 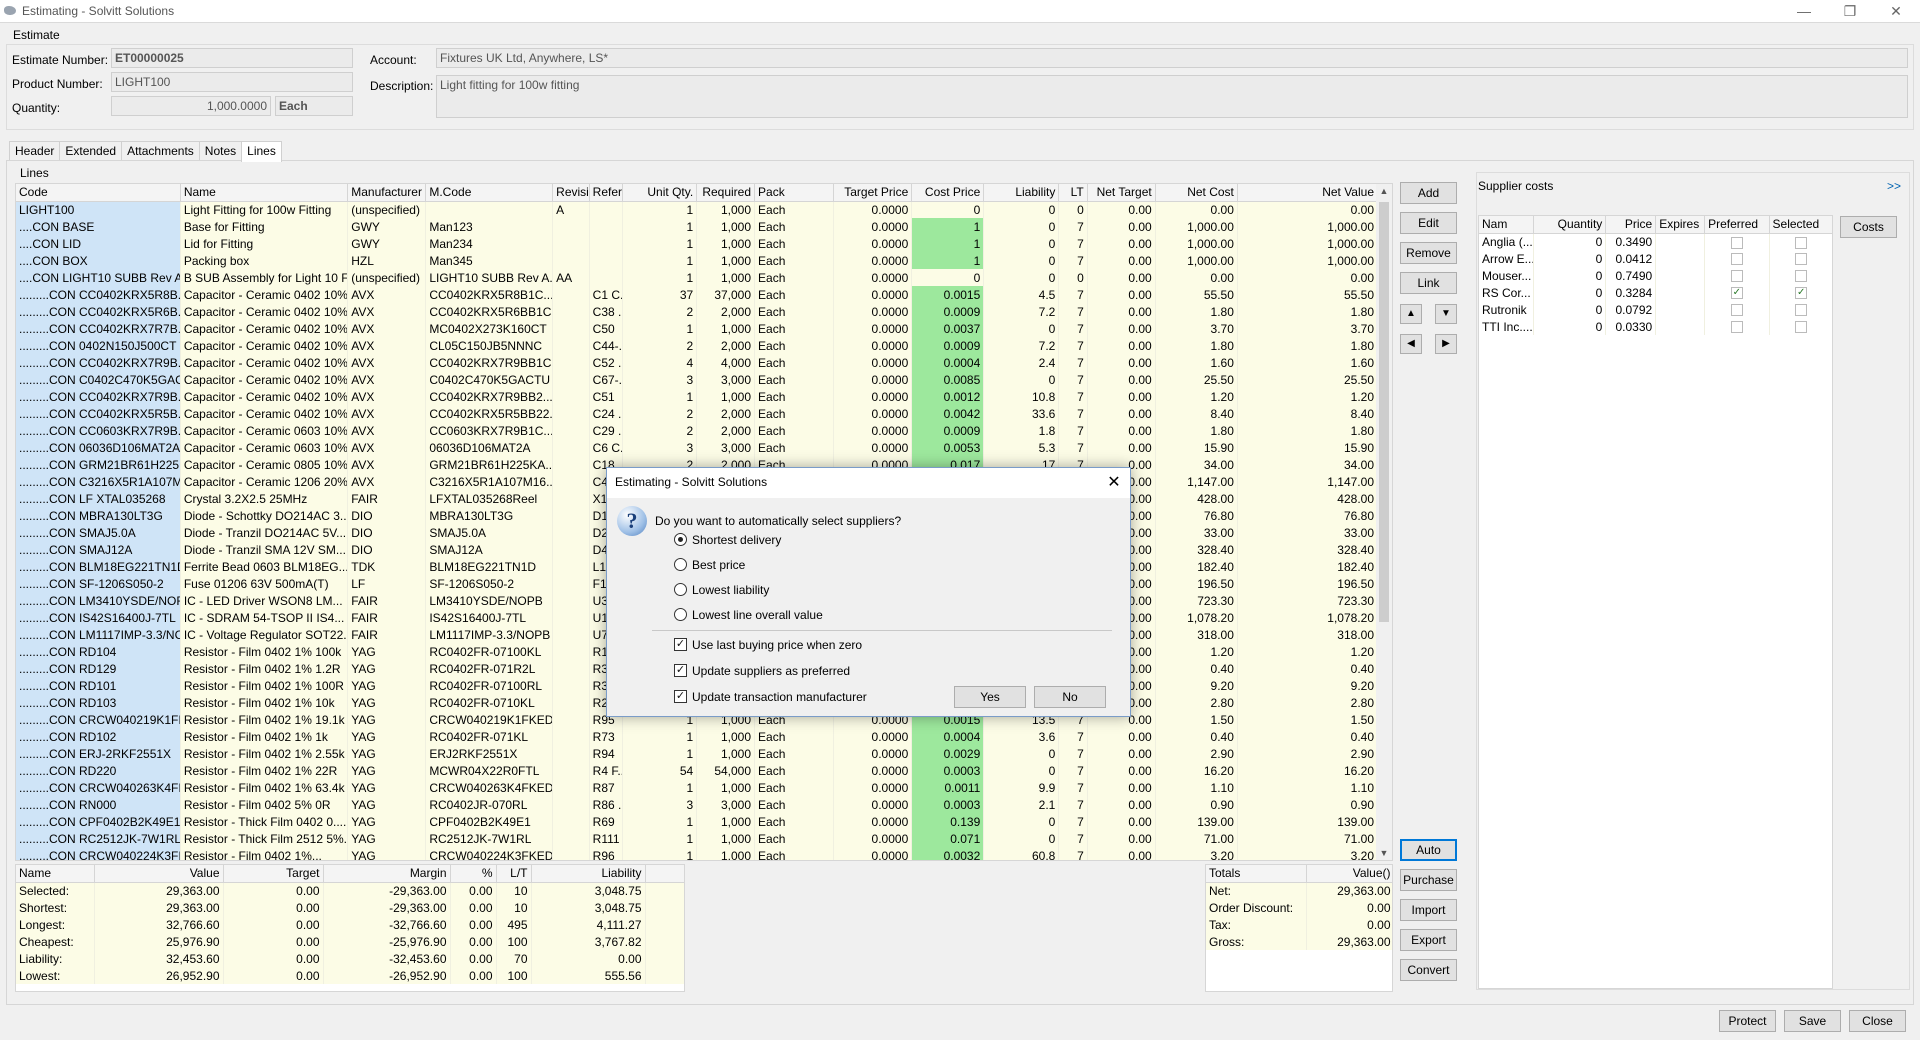 What do you see at coordinates (1428, 253) in the screenshot?
I see `remove-button: Remove` at bounding box center [1428, 253].